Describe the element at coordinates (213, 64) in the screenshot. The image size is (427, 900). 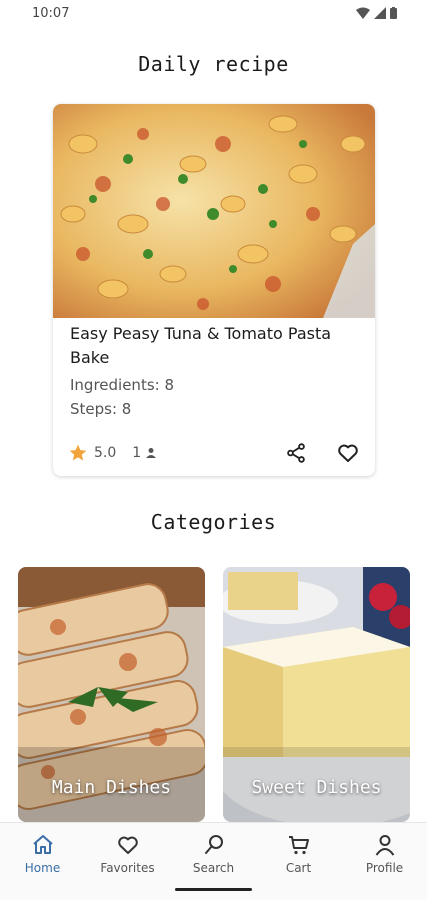
I see `daily-recipe-heading: Daily recipe` at that location.